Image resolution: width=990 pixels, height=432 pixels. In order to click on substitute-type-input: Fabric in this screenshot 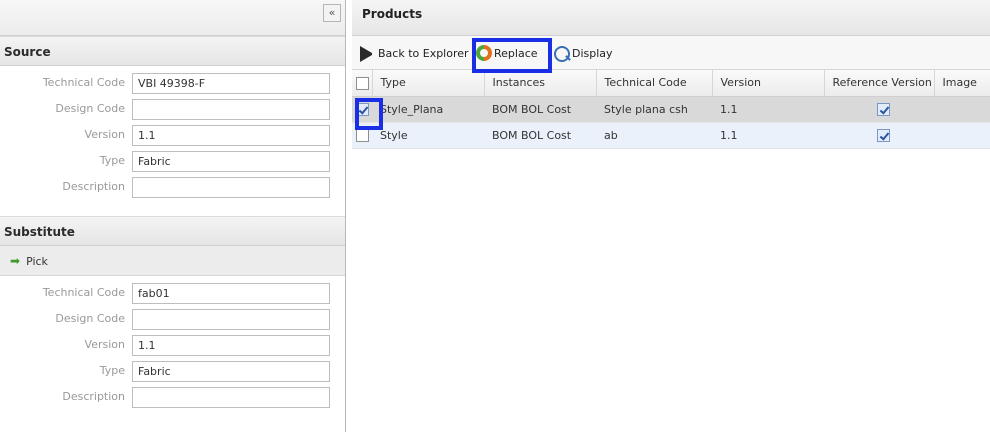, I will do `click(231, 371)`.